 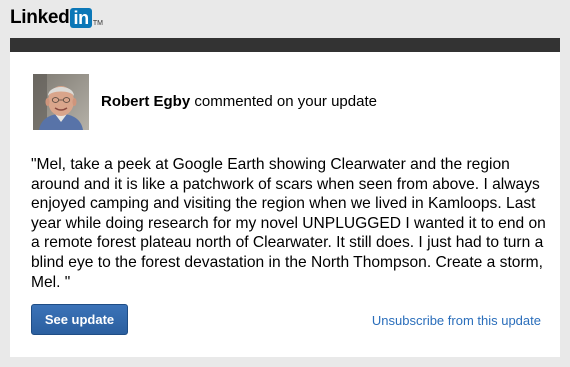 What do you see at coordinates (40, 17) in the screenshot?
I see `logo-wordmark: Linked` at bounding box center [40, 17].